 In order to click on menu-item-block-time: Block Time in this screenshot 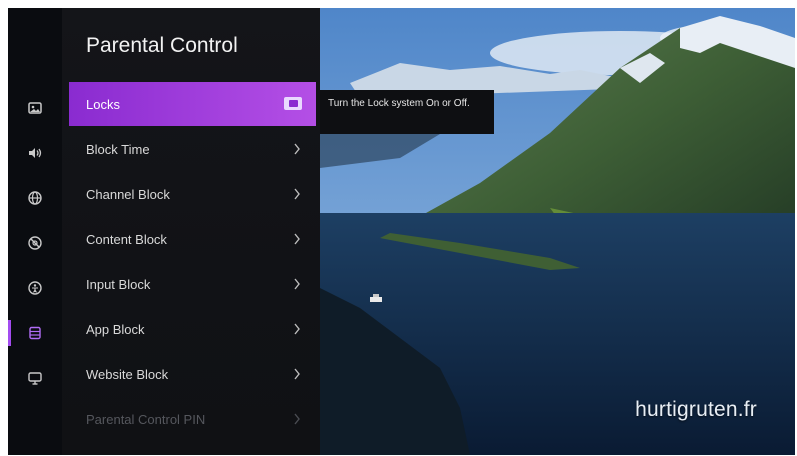, I will do `click(192, 149)`.